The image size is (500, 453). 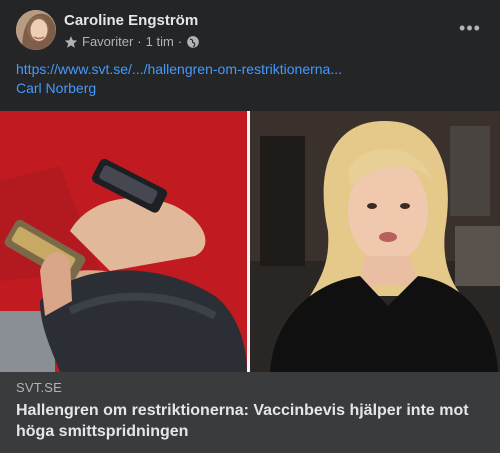 What do you see at coordinates (39, 387) in the screenshot?
I see `link-domain: SVT.SE` at bounding box center [39, 387].